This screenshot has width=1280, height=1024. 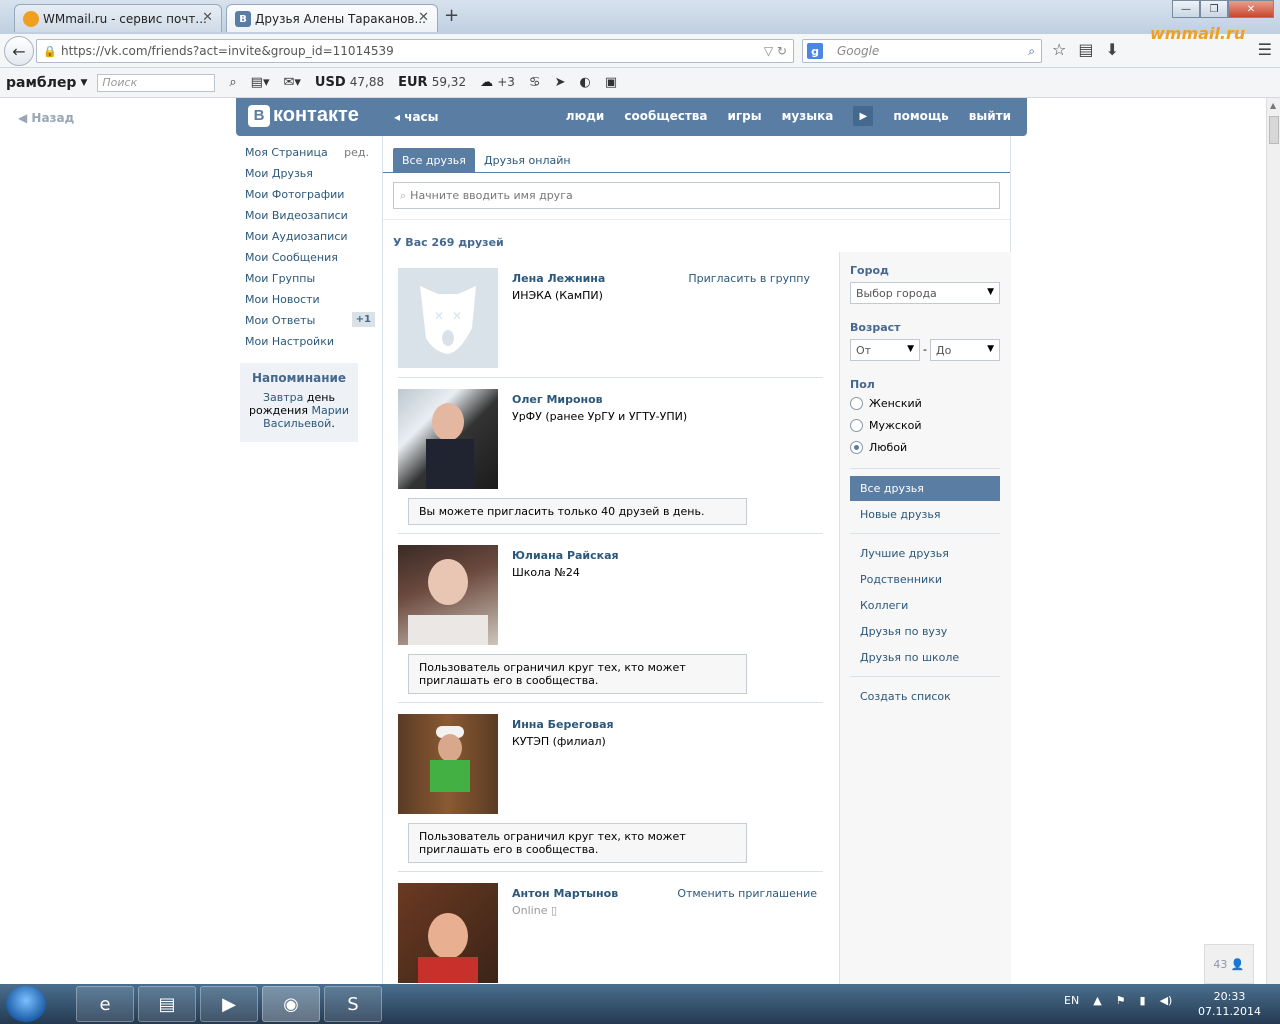 I want to click on menu-my-answers: Мои Ответы +1, so click(x=310, y=323).